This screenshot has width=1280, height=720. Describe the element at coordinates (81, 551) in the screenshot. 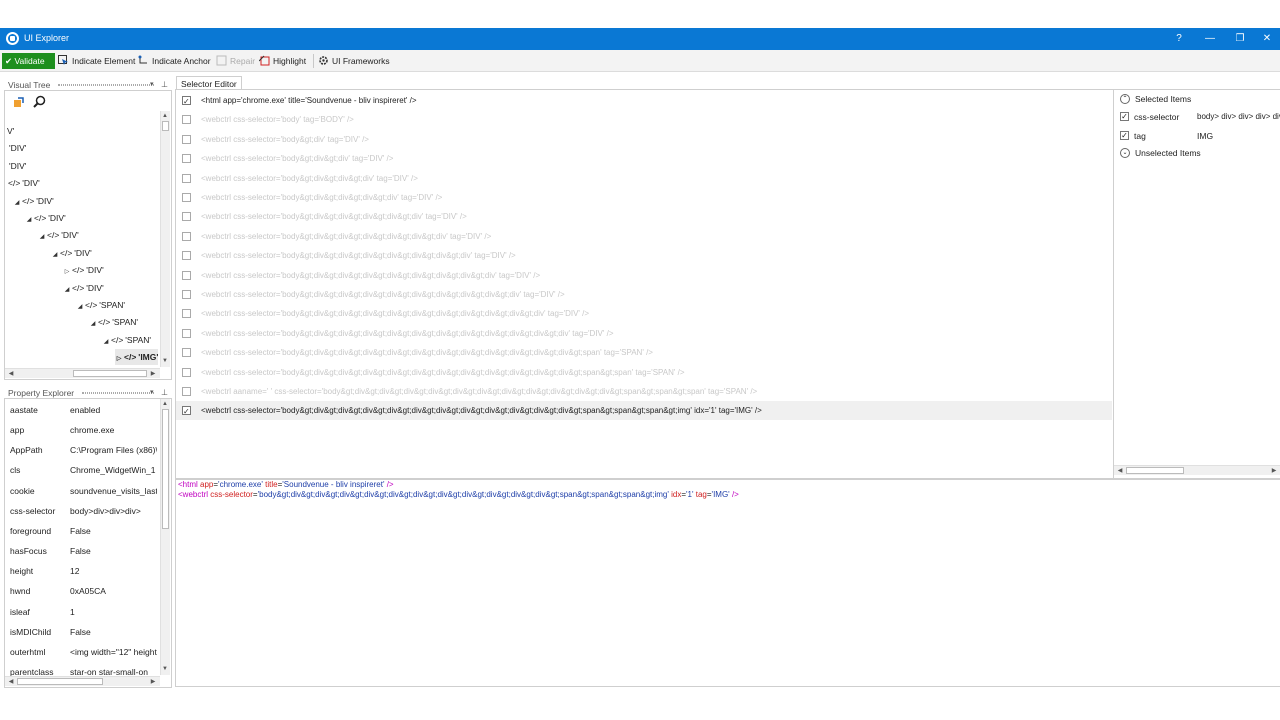

I see `property-row: hasFocus False` at that location.